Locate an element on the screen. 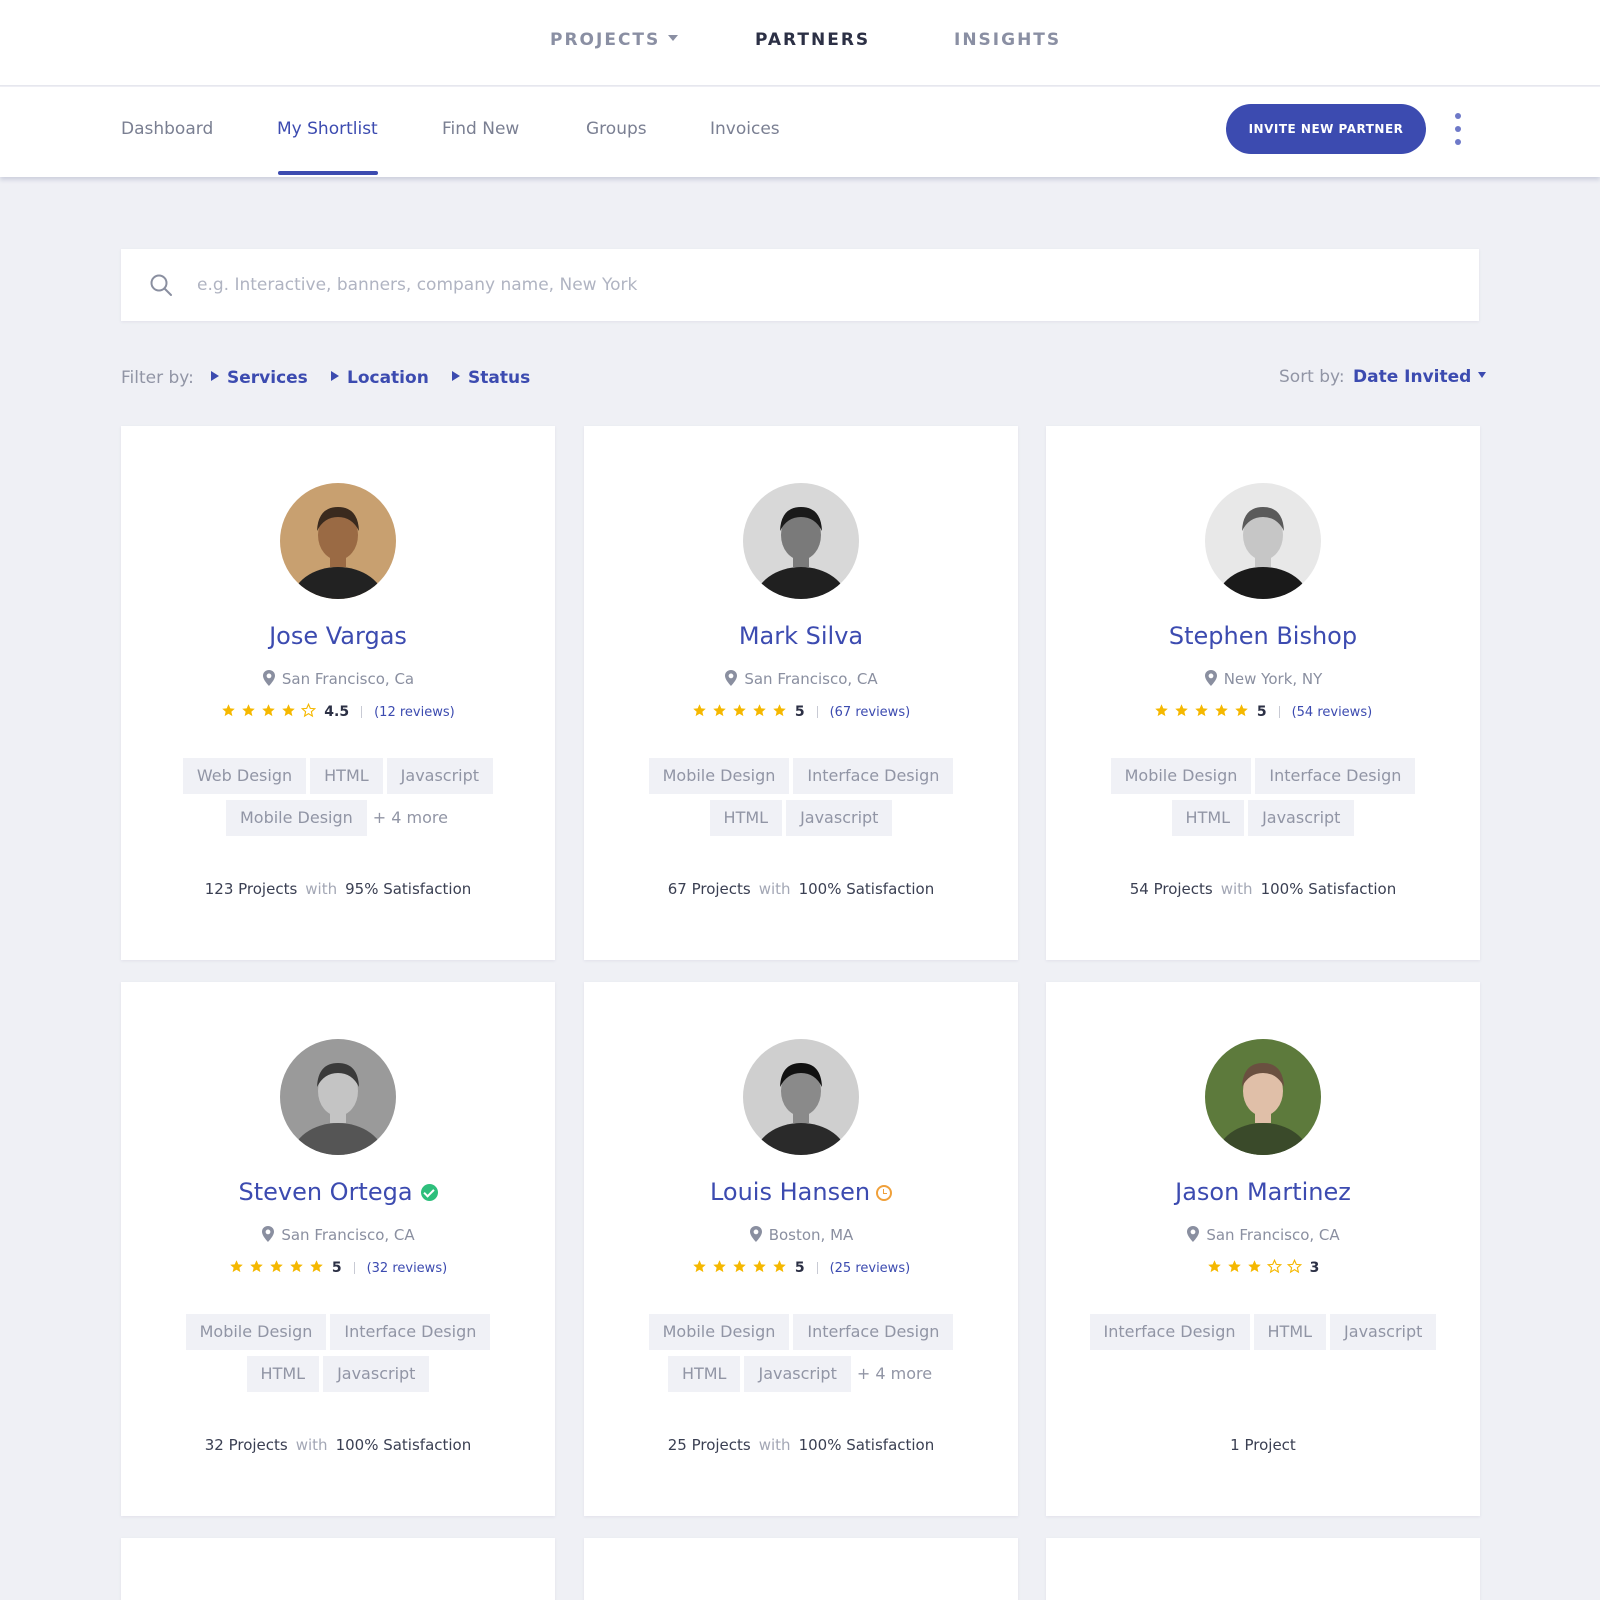  satisfaction-rate: 95% Satisfaction is located at coordinates (408, 889).